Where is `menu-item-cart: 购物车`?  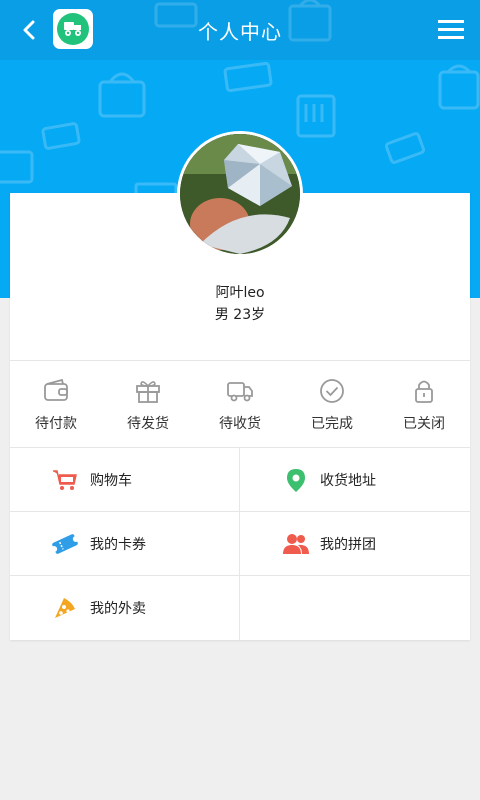 menu-item-cart: 购物车 is located at coordinates (125, 480).